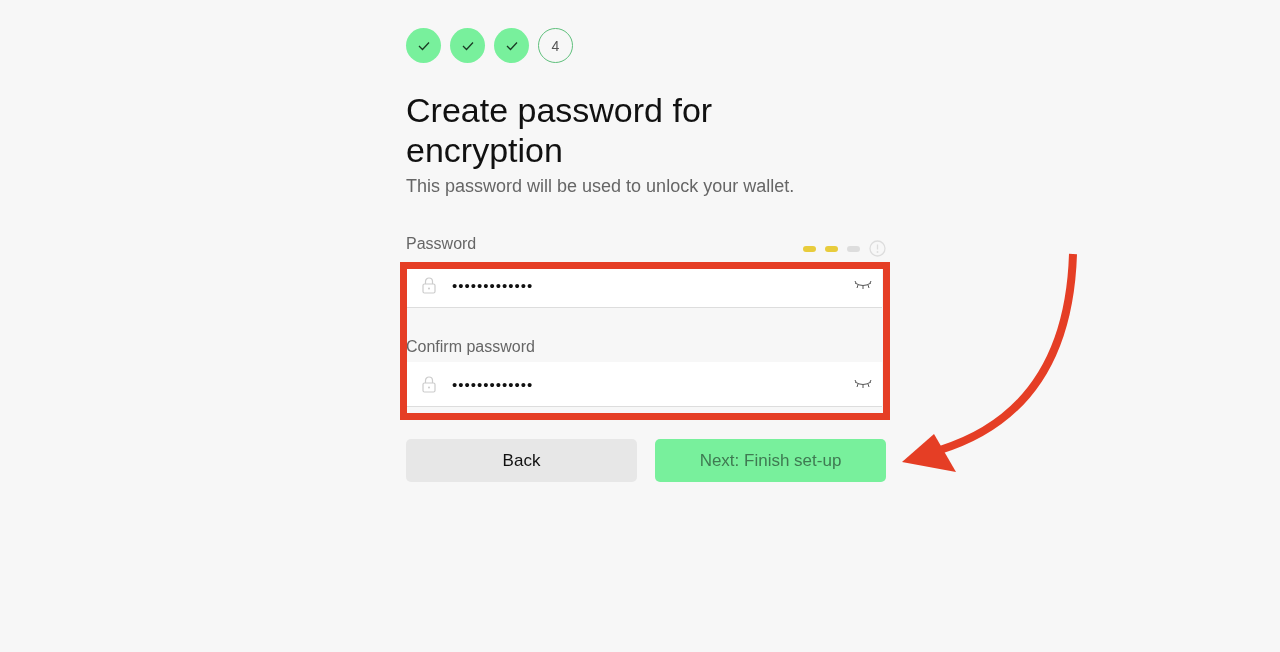 The image size is (1280, 652). What do you see at coordinates (441, 244) in the screenshot?
I see `field-label: Password` at bounding box center [441, 244].